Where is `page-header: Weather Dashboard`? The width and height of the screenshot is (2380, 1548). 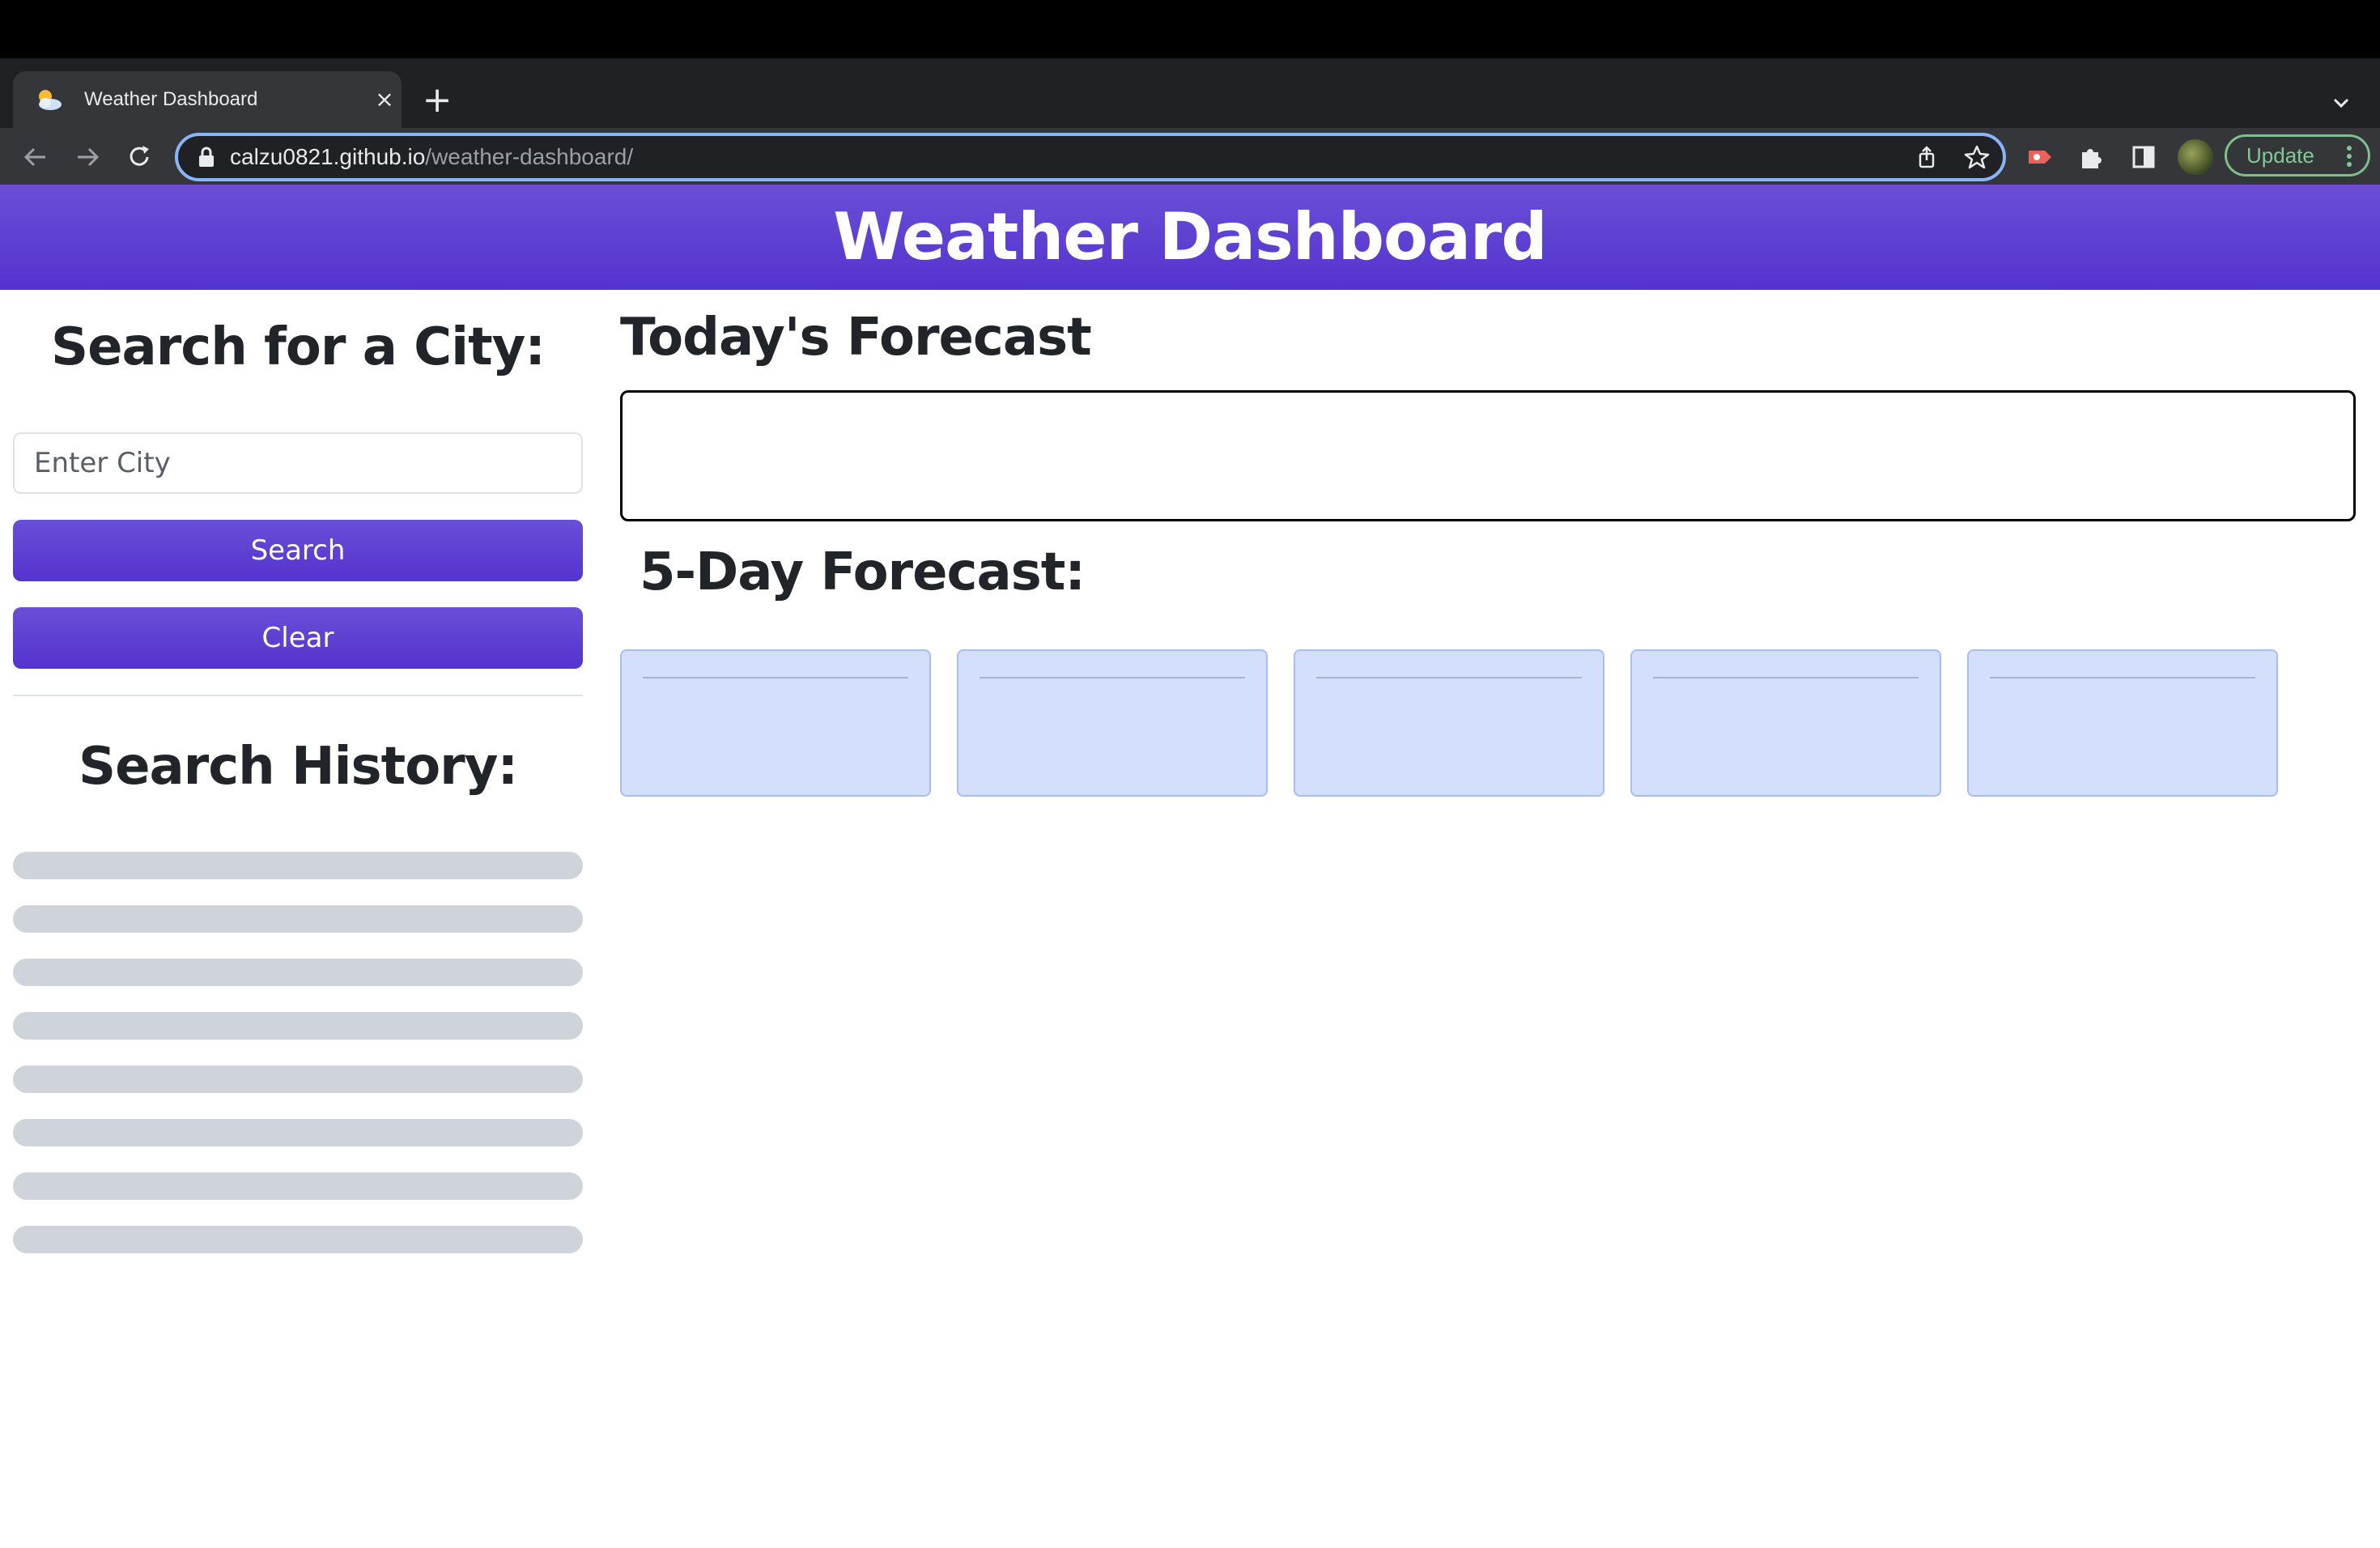
page-header: Weather Dashboard is located at coordinates (1190, 238).